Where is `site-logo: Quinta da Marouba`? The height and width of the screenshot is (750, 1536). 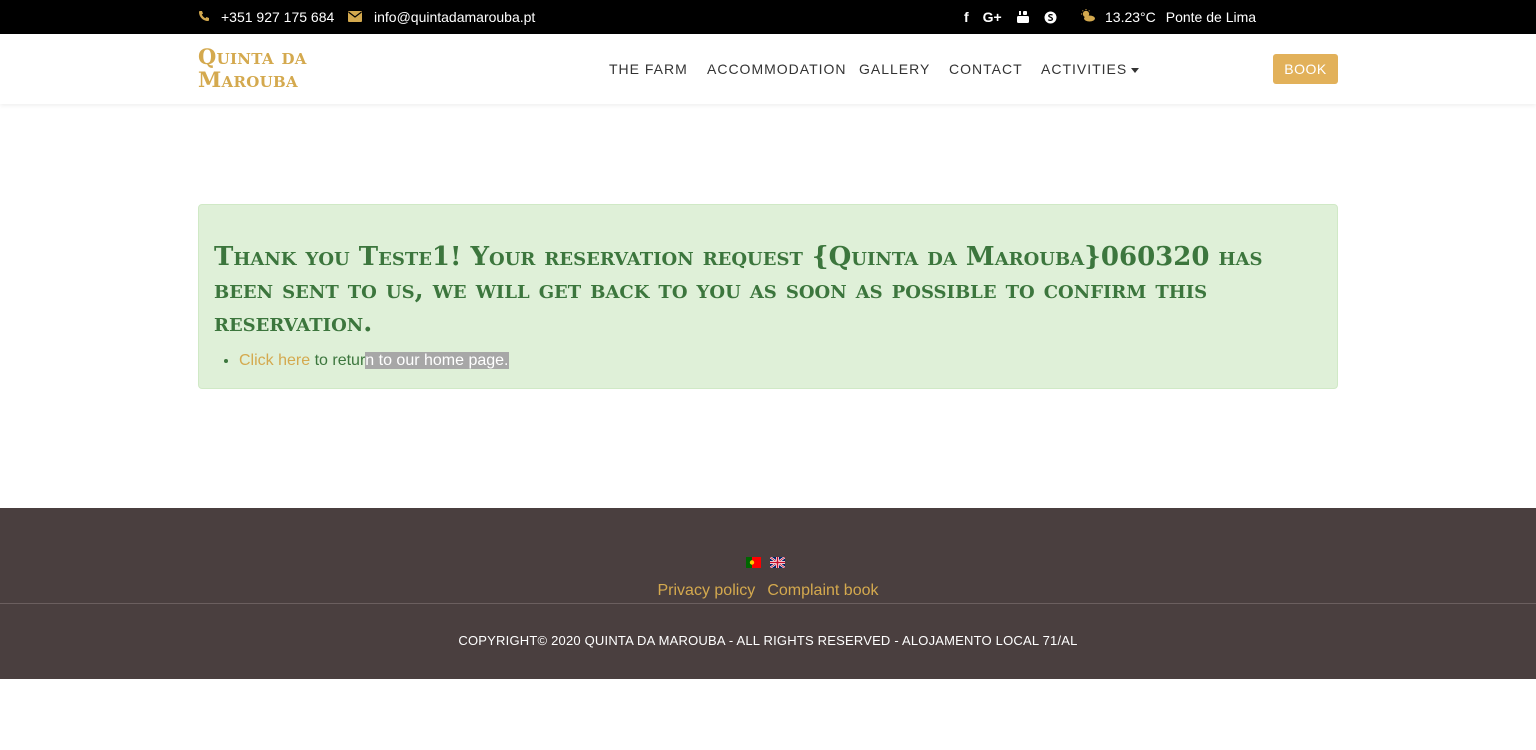
site-logo: Quinta da Marouba is located at coordinates (278, 68).